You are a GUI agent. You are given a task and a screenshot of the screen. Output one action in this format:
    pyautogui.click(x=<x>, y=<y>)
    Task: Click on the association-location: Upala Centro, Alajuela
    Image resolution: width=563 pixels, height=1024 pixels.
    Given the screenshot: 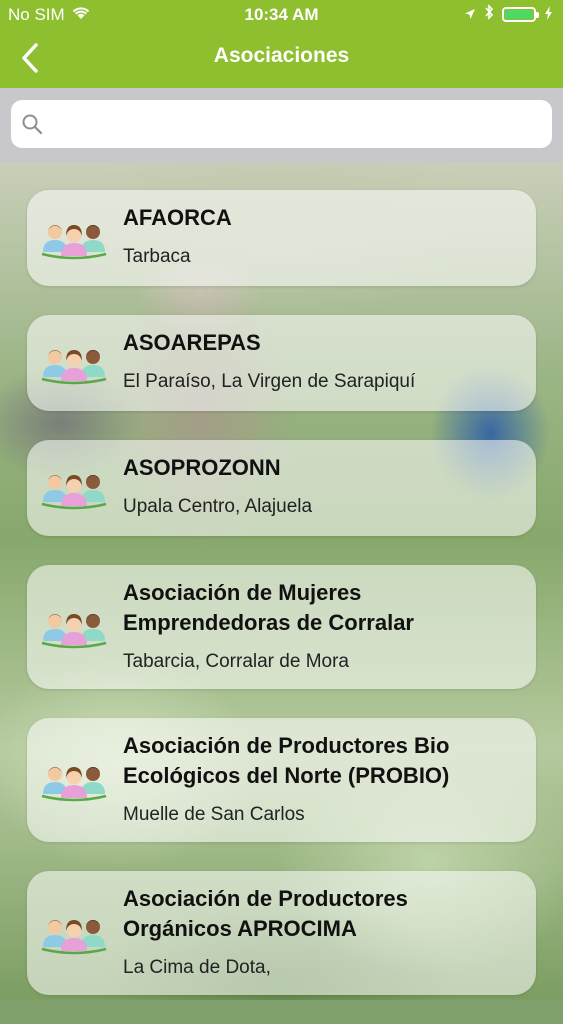 What is the action you would take?
    pyautogui.click(x=218, y=506)
    